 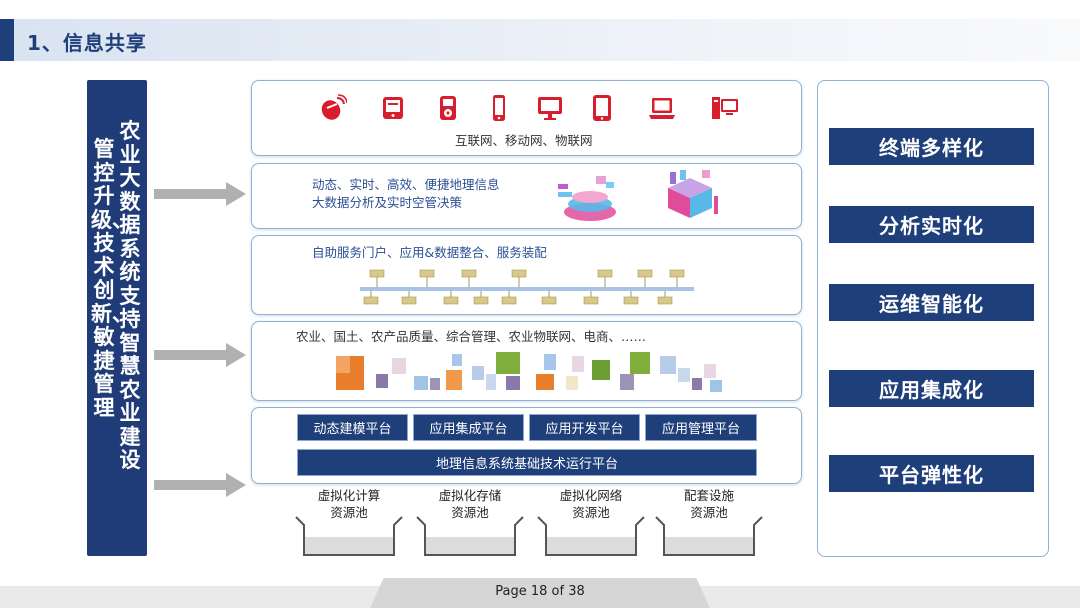 What do you see at coordinates (584, 427) in the screenshot?
I see `platform-application-development: 应用开发平台` at bounding box center [584, 427].